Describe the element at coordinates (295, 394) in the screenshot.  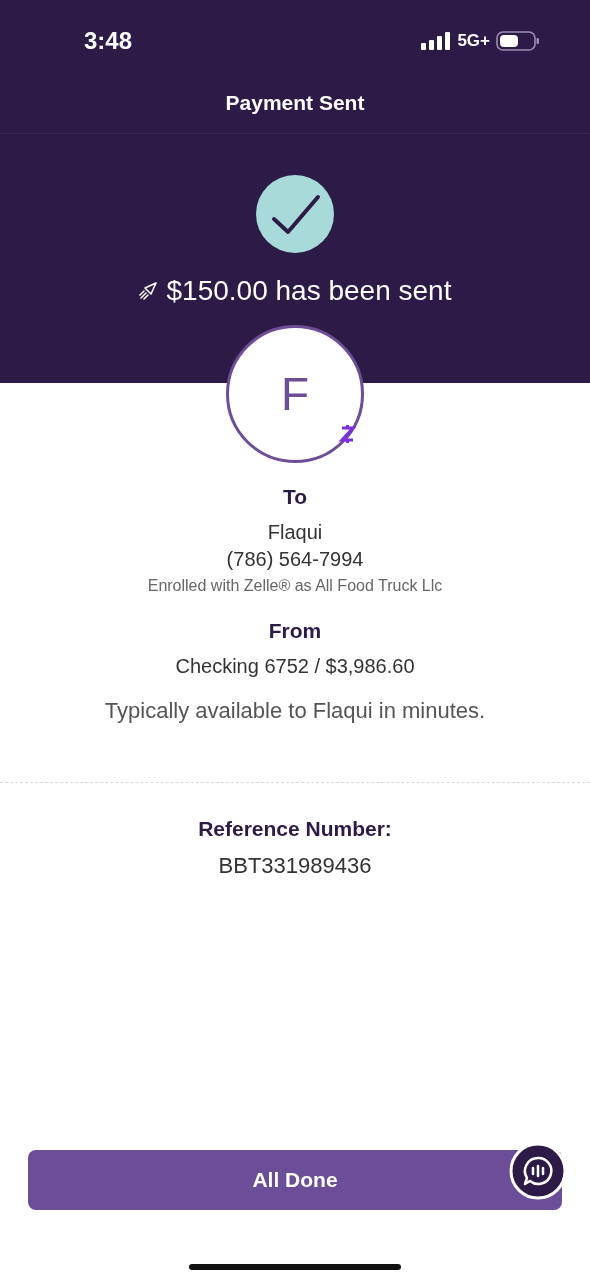
I see `recipient-avatar: F` at that location.